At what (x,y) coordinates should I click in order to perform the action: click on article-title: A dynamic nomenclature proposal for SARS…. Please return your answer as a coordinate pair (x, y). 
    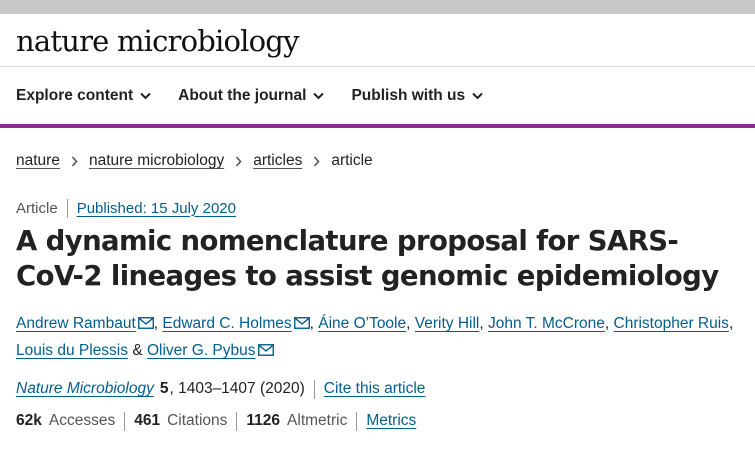
    Looking at the image, I should click on (367, 258).